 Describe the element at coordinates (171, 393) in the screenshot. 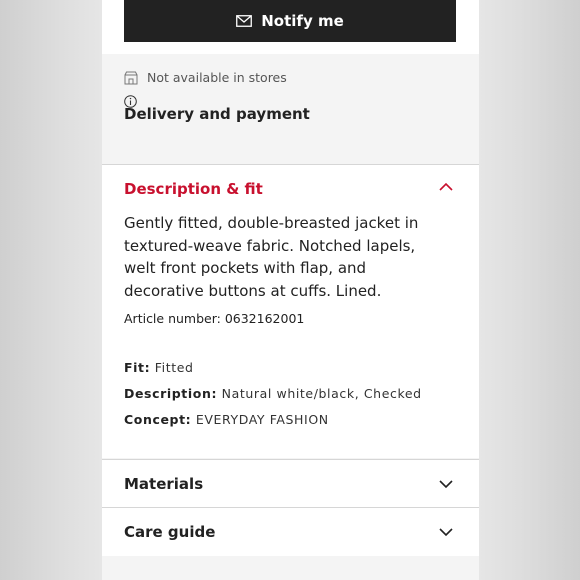

I see `spec-label: Description:` at that location.